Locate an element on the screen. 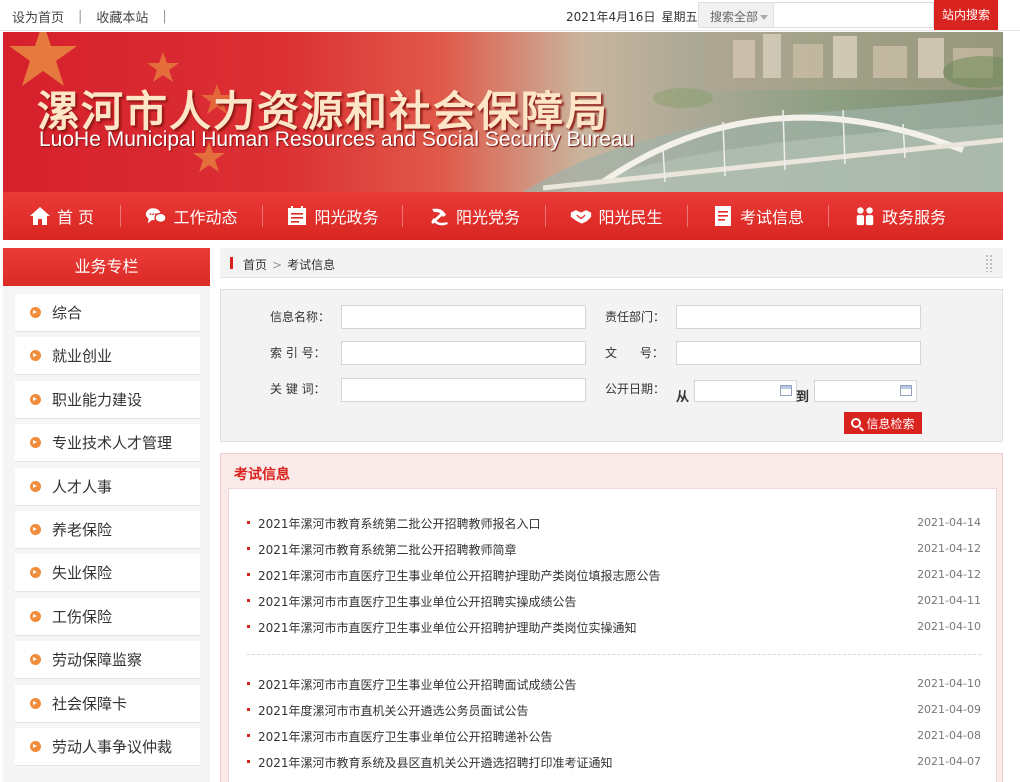 This screenshot has width=1020, height=782. info-name-input is located at coordinates (463, 317).